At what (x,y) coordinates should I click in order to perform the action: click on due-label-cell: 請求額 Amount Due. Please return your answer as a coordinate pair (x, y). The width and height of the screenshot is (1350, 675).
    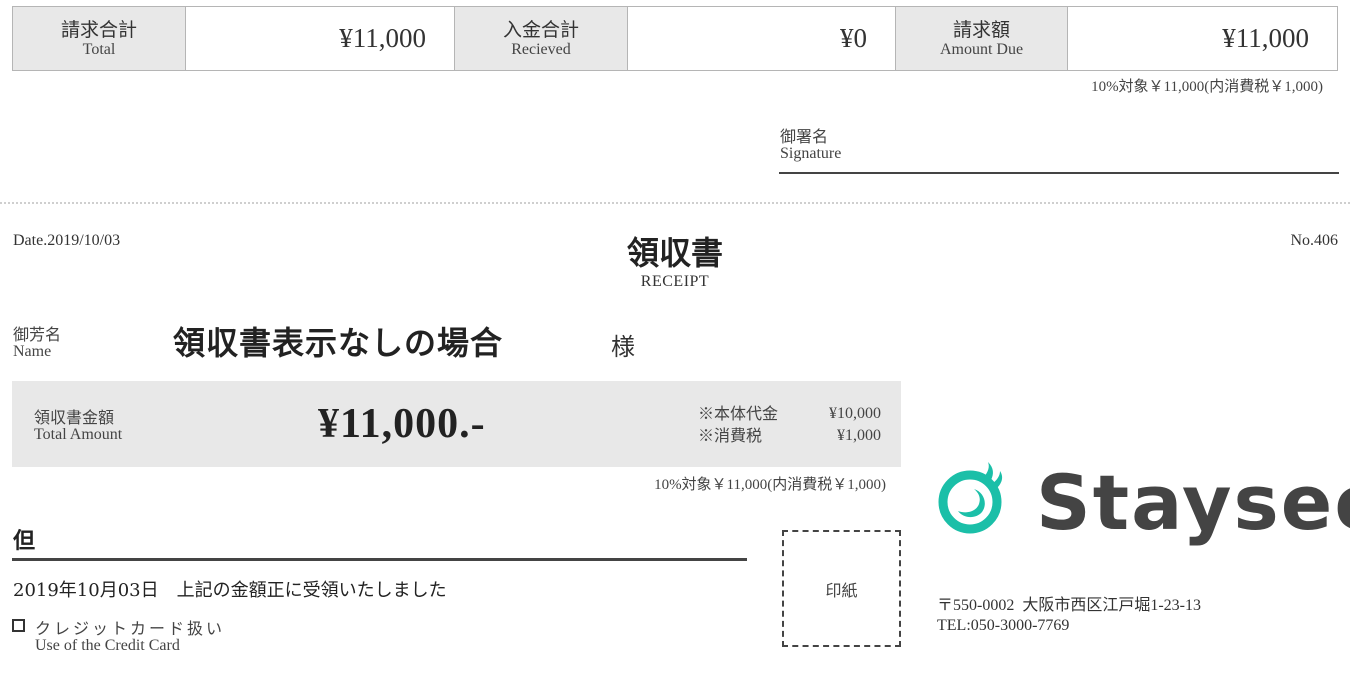
    Looking at the image, I should click on (982, 38).